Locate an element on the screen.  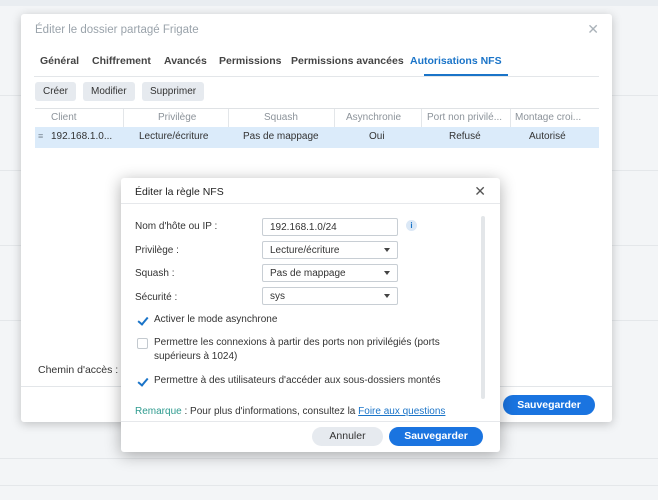
dialog-footer-divider is located at coordinates (310, 421).